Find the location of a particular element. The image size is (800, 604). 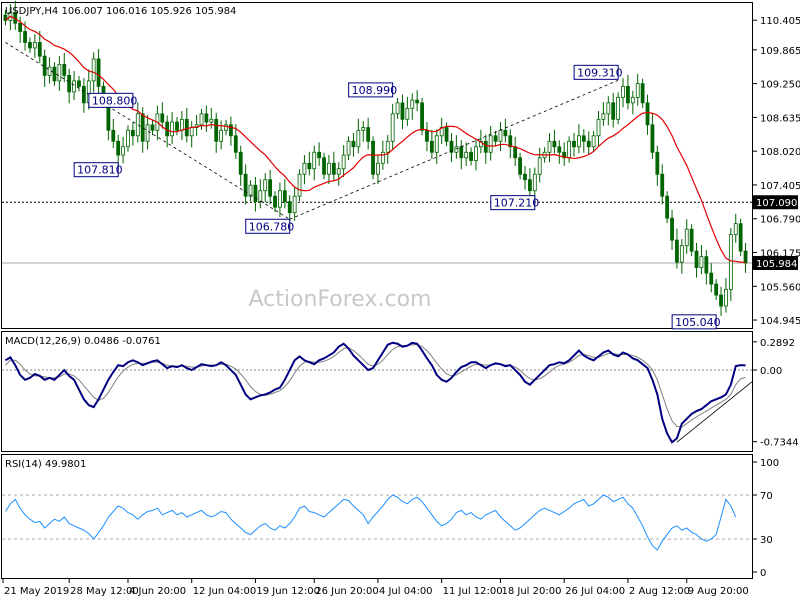

macd-label: MACD(12,26,9) 0.0486 -0.0761 is located at coordinates (83, 341).